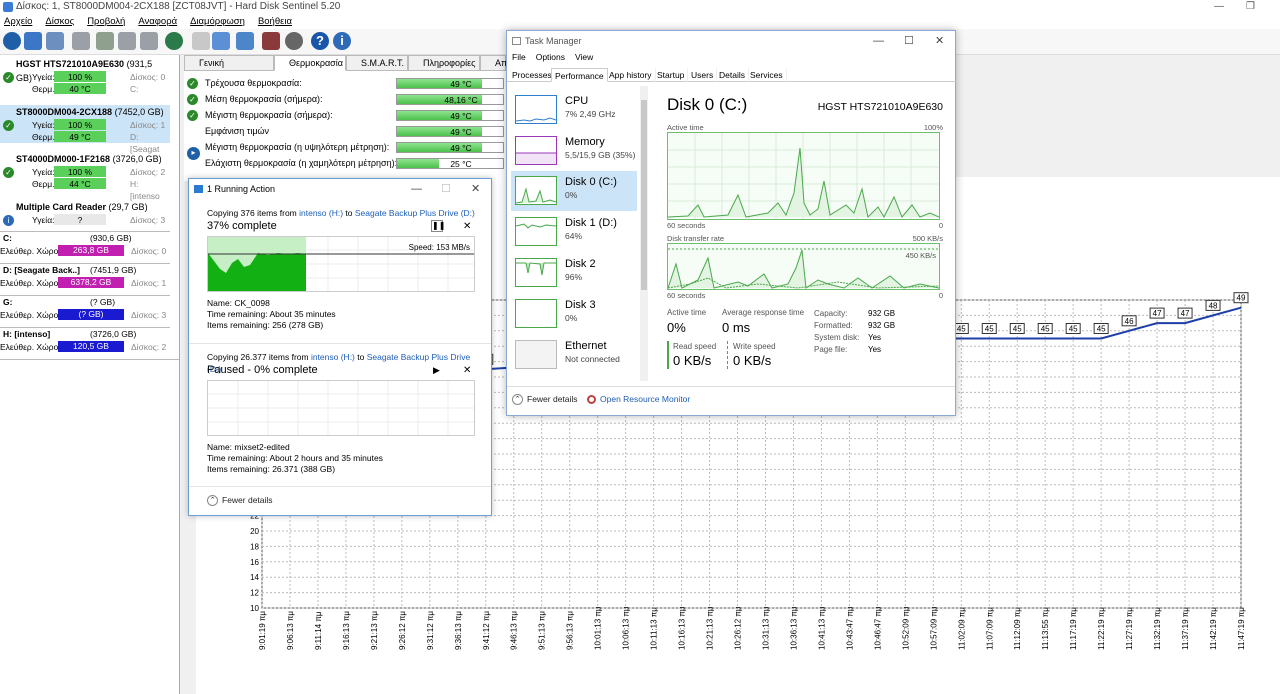 The image size is (1280, 694). Describe the element at coordinates (61, 207) in the screenshot. I see `disk-name: Multiple Card Reader` at that location.